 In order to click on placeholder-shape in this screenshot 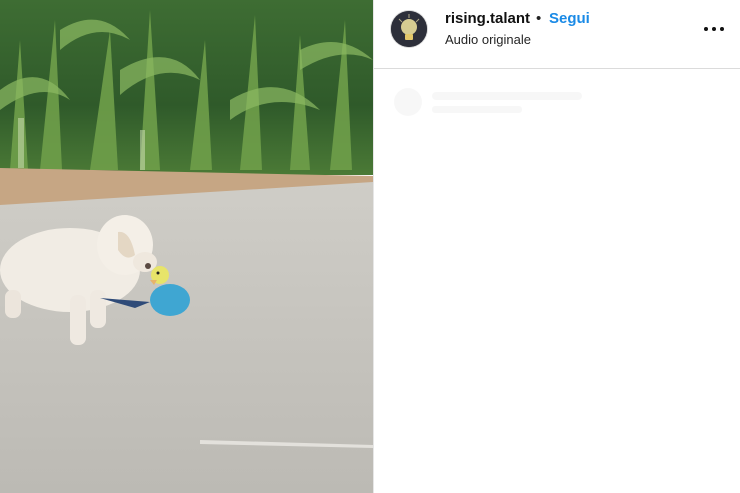, I will do `click(488, 102)`.